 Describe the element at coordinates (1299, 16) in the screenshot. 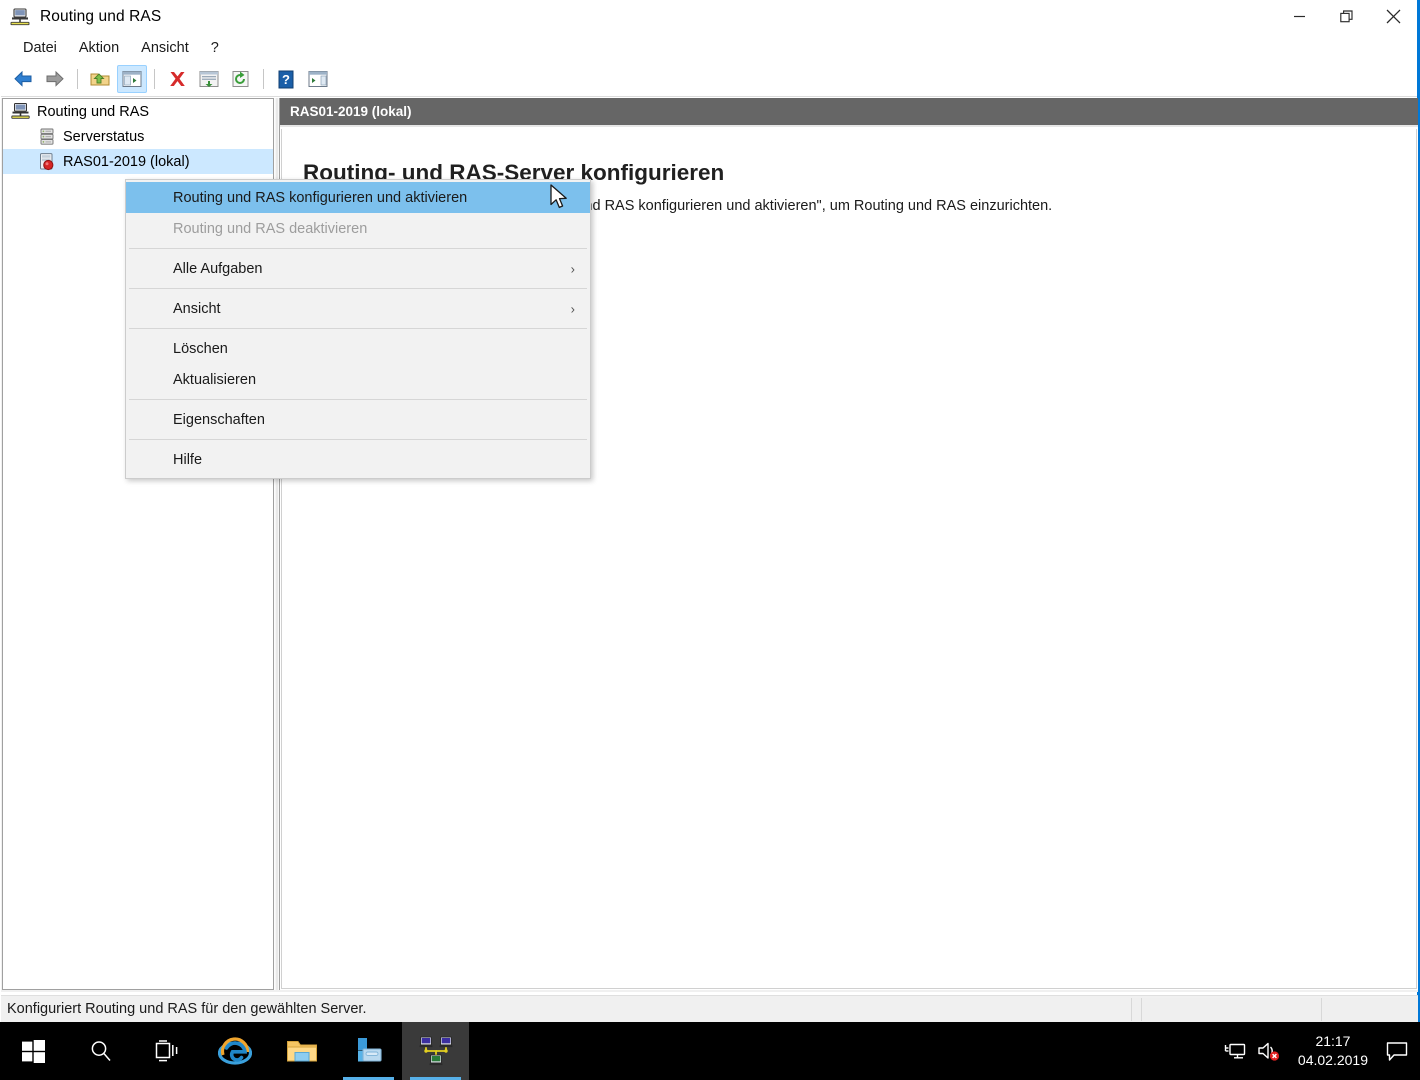

I see `minimize-button` at that location.